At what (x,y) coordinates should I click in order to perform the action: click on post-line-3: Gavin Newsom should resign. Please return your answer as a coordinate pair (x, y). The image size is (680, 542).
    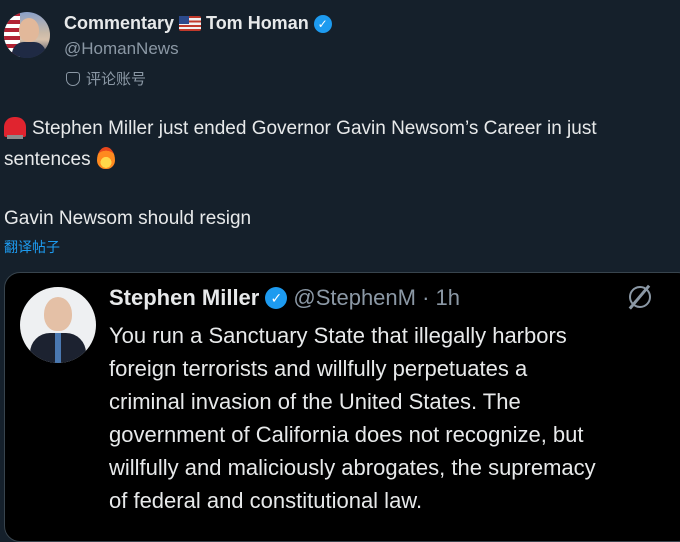
    Looking at the image, I should click on (128, 218).